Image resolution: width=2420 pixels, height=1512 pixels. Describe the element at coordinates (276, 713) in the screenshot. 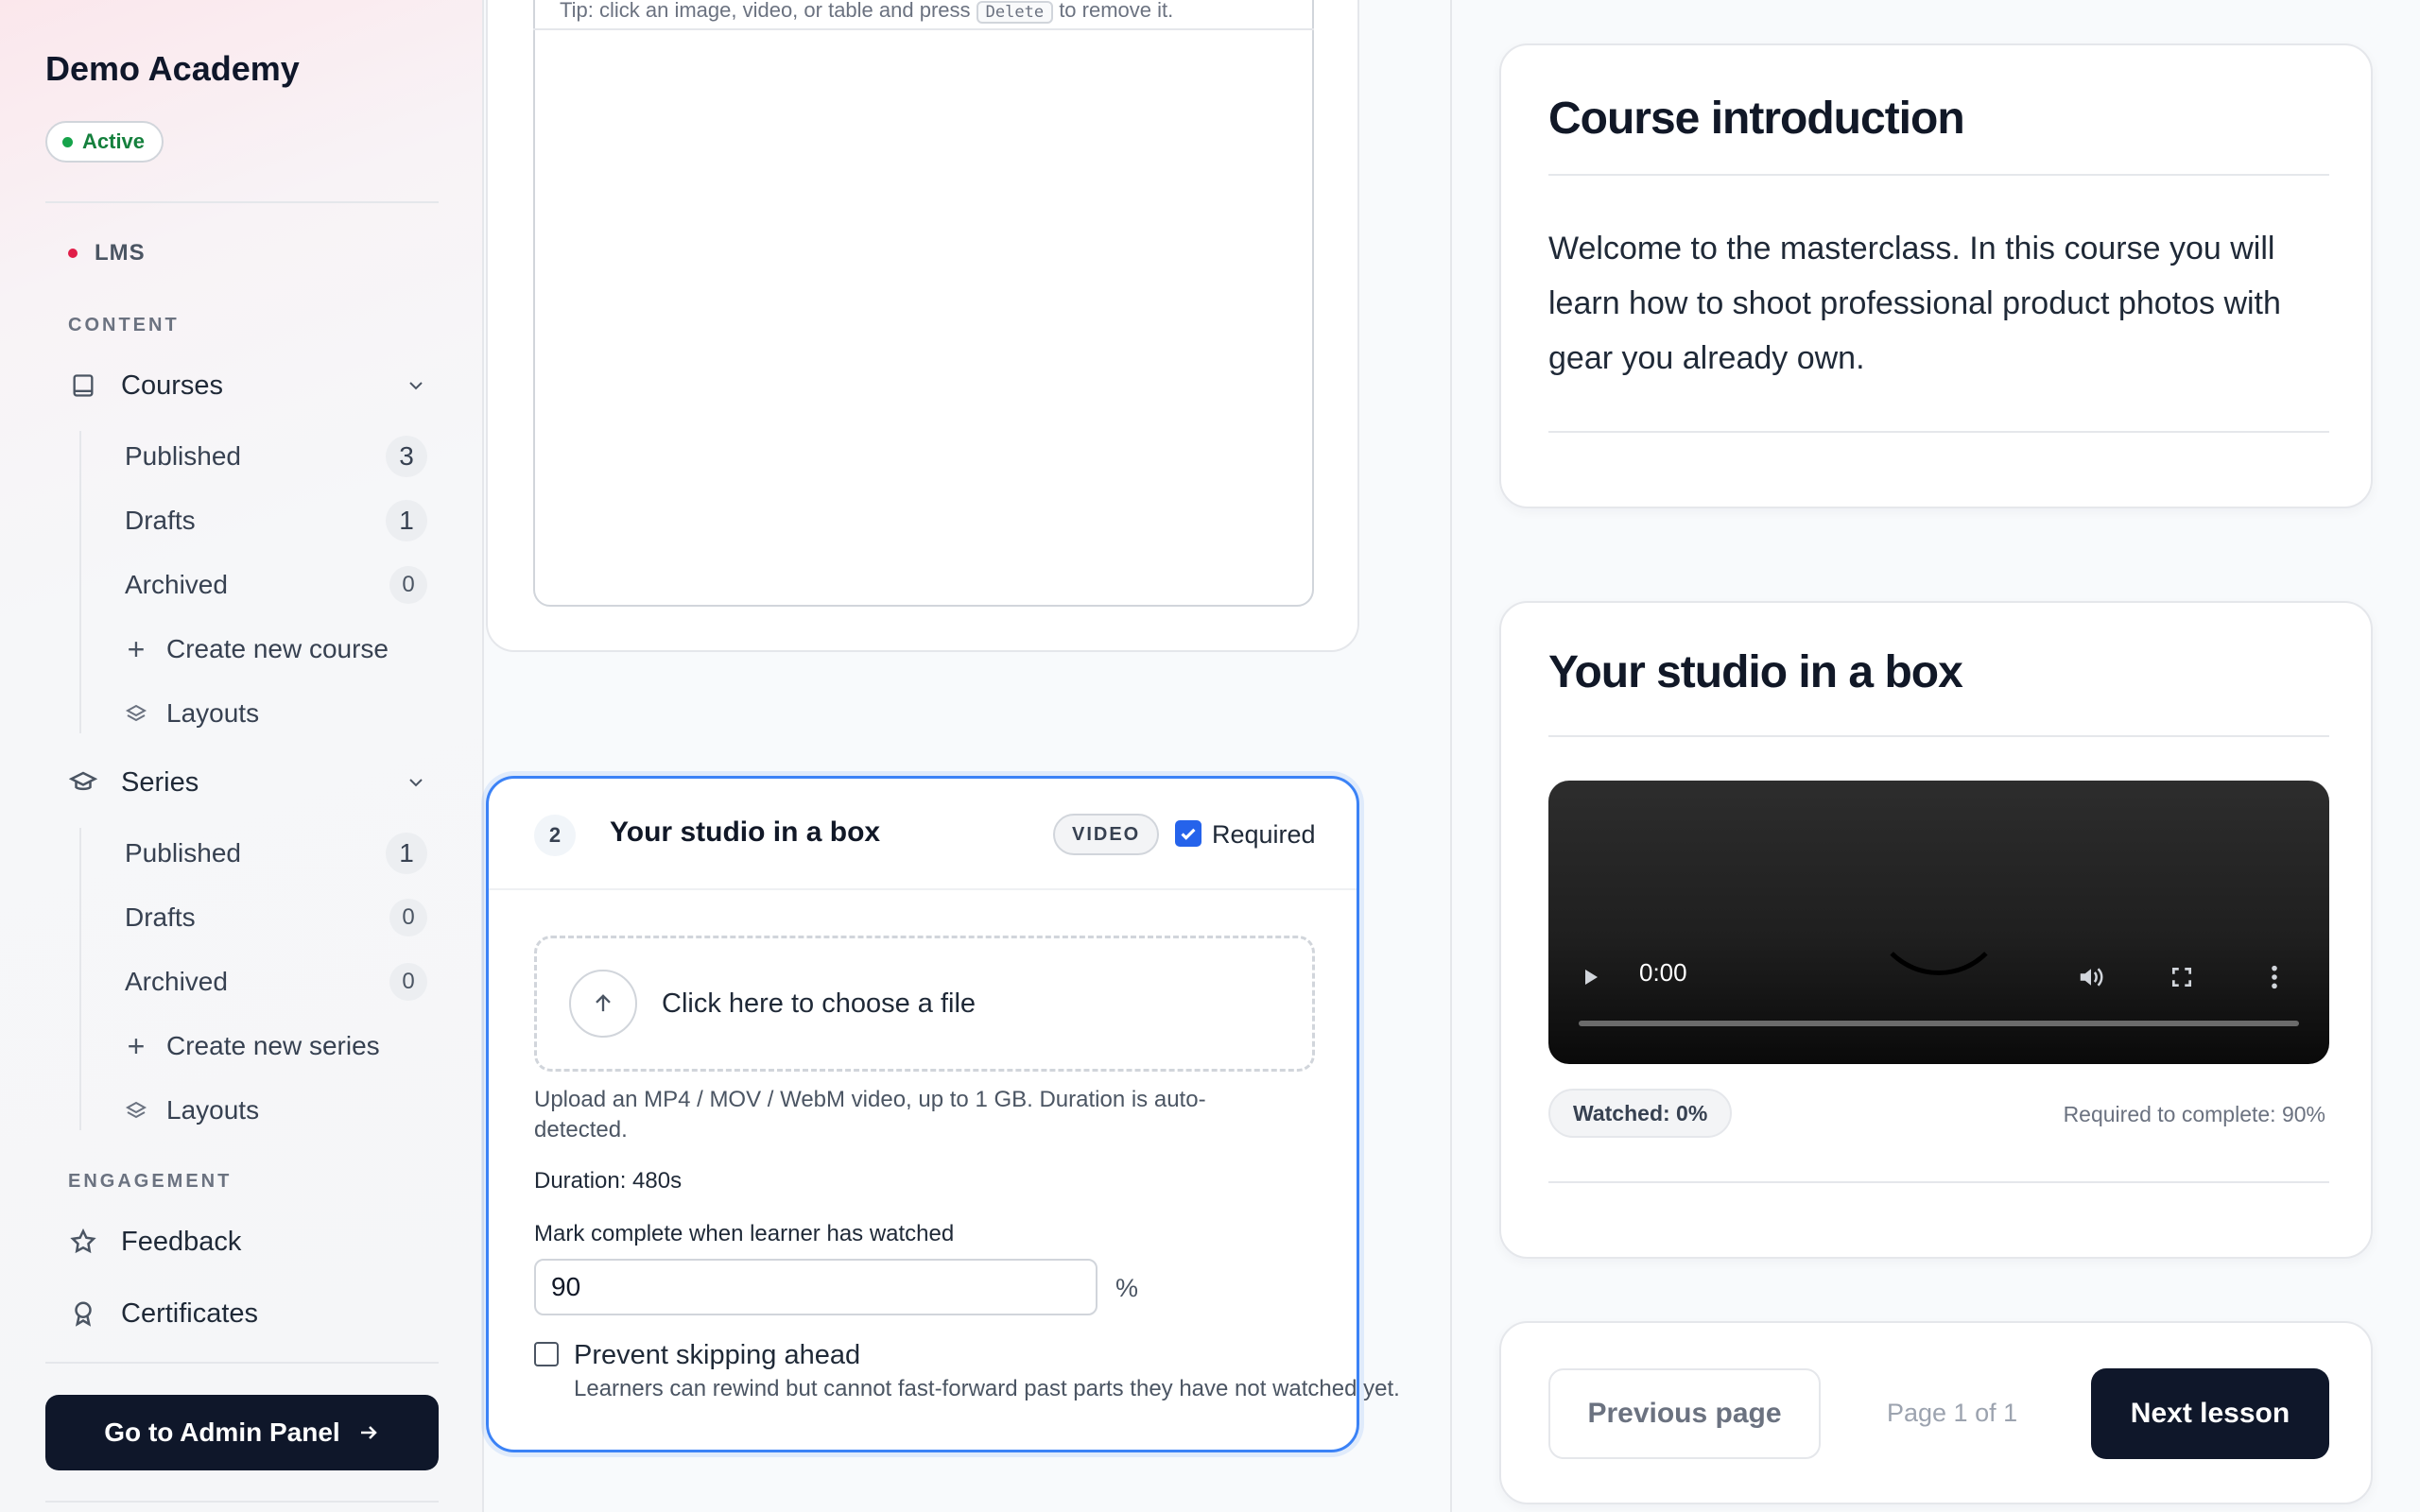

I see `courses-layouts: Layouts` at that location.